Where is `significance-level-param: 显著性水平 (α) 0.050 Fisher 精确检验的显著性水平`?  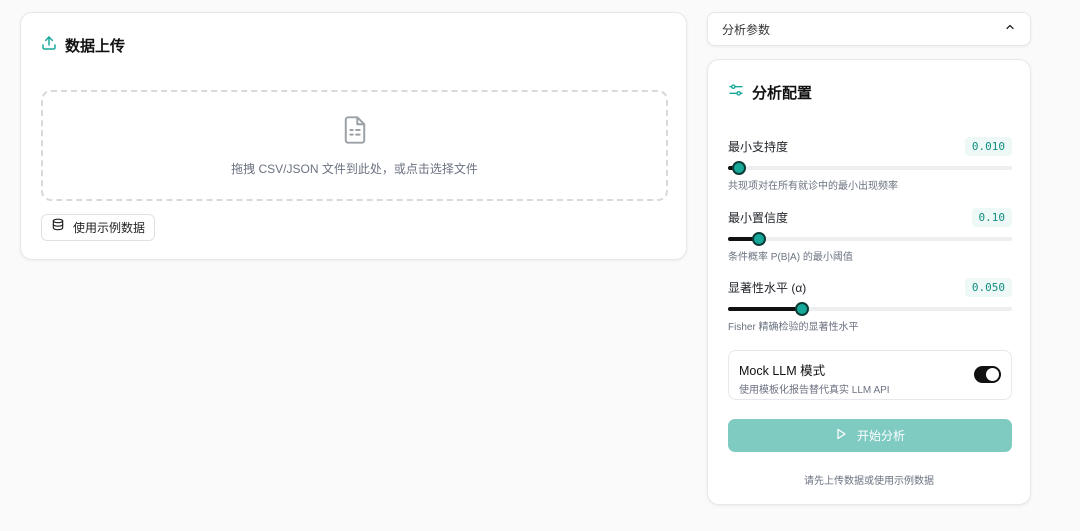 significance-level-param: 显著性水平 (α) 0.050 Fisher 精确检验的显著性水平 is located at coordinates (870, 305).